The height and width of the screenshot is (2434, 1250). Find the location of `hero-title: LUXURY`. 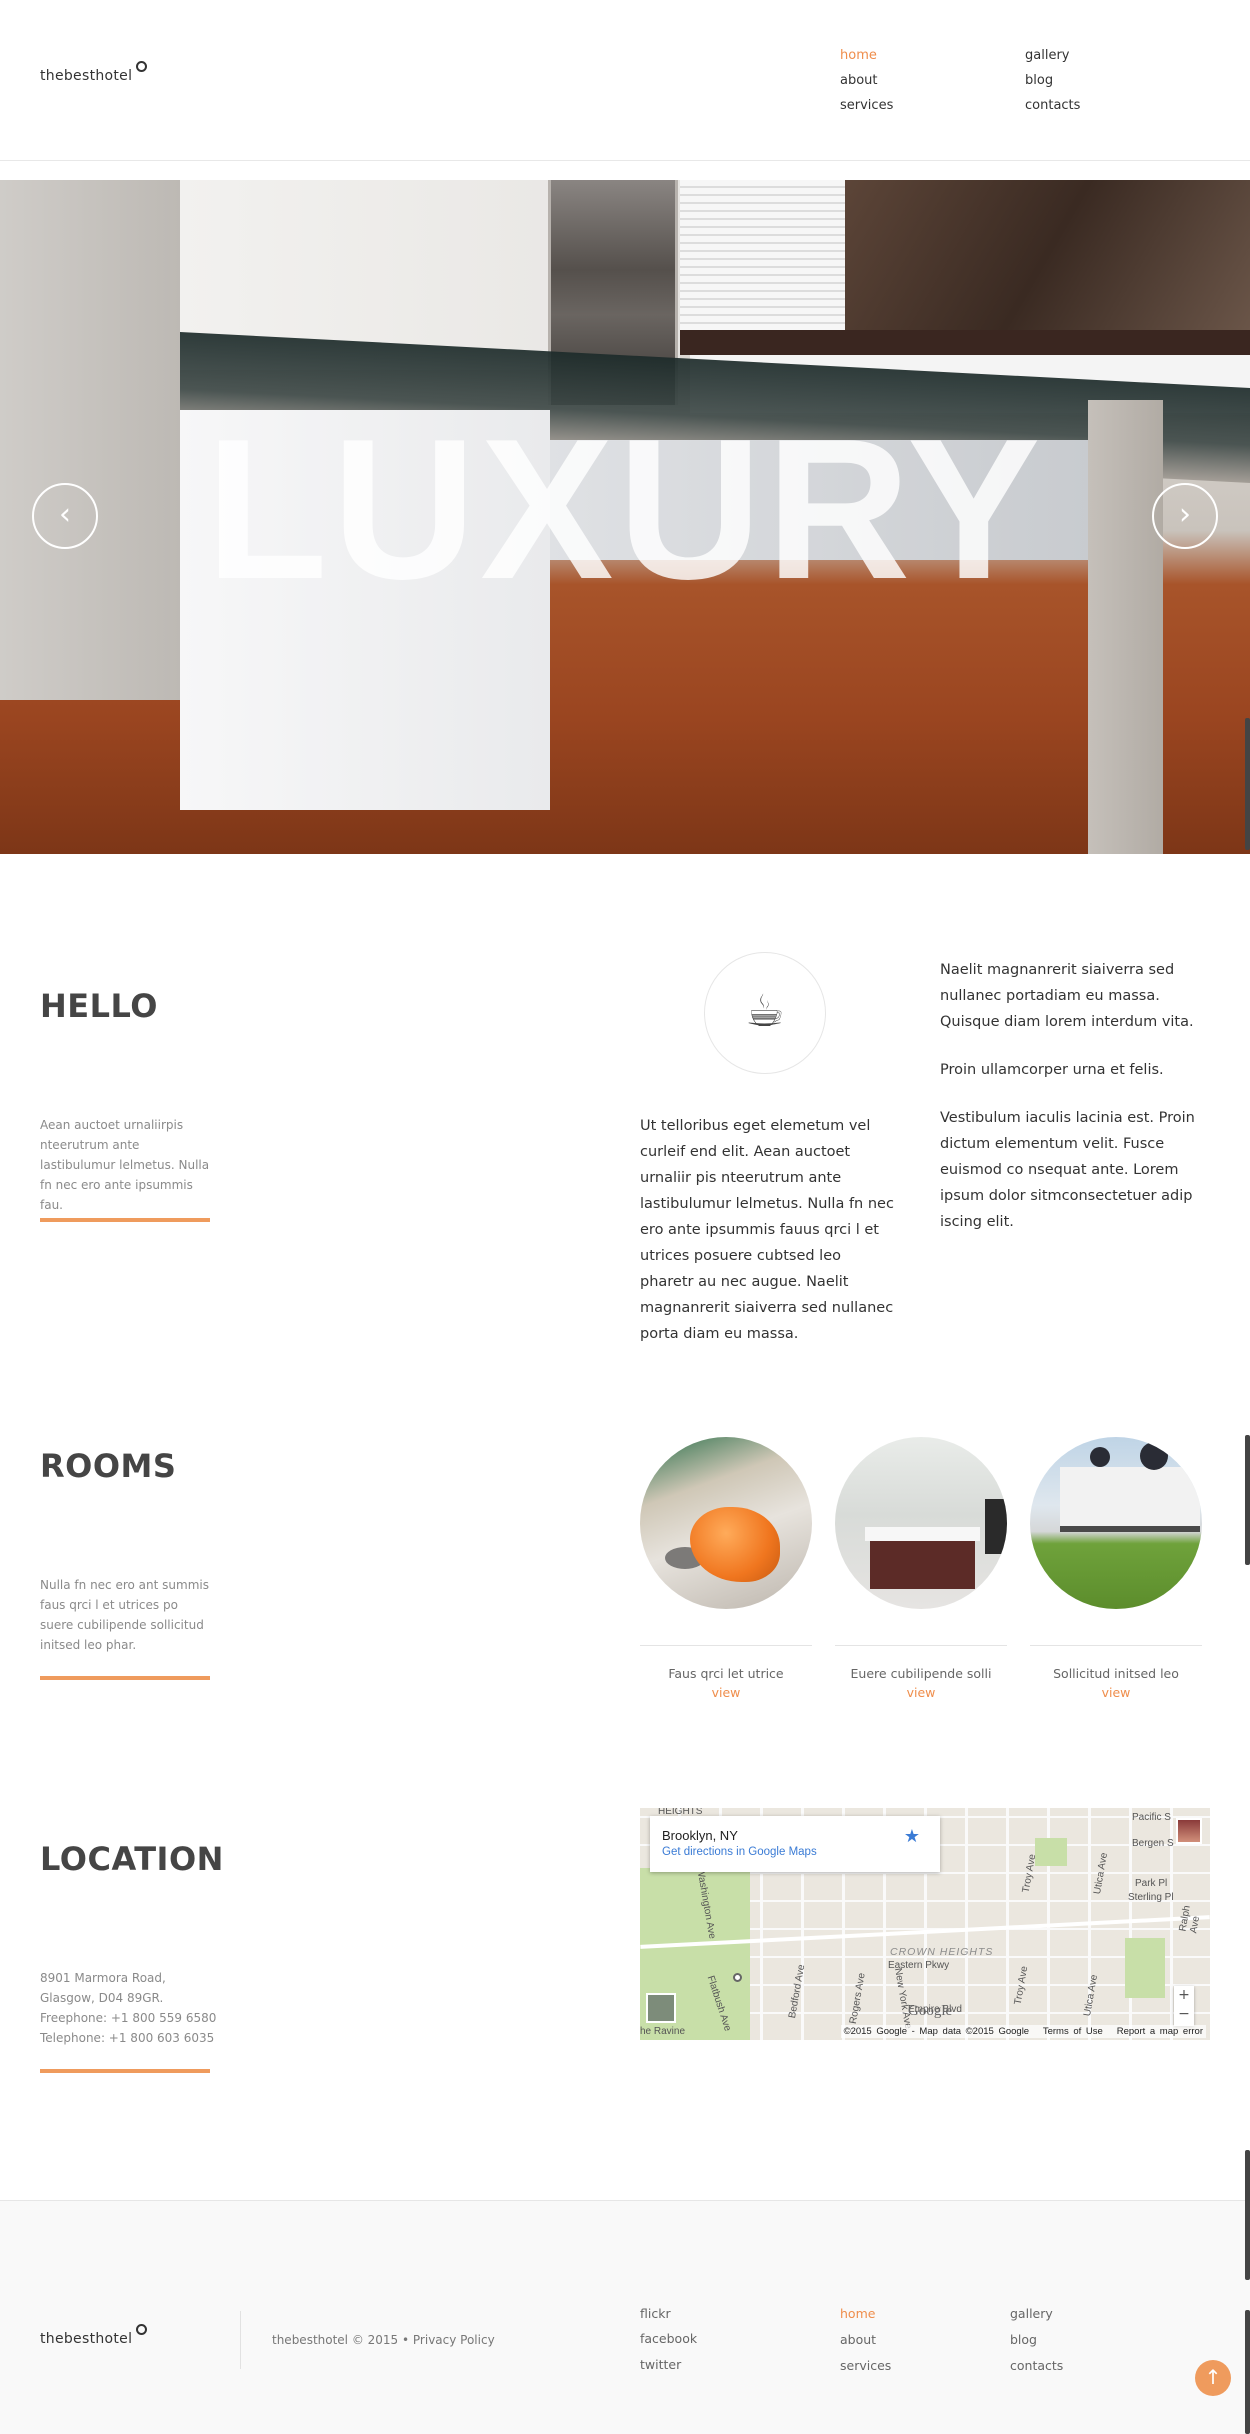

hero-title: LUXURY is located at coordinates (625, 509).